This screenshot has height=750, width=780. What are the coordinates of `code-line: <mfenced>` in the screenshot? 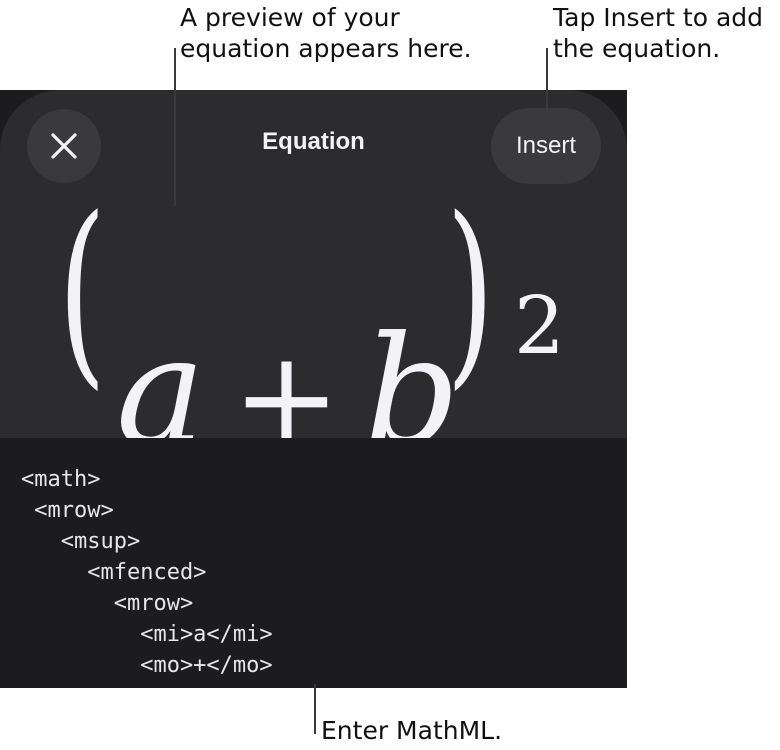 It's located at (114, 572).